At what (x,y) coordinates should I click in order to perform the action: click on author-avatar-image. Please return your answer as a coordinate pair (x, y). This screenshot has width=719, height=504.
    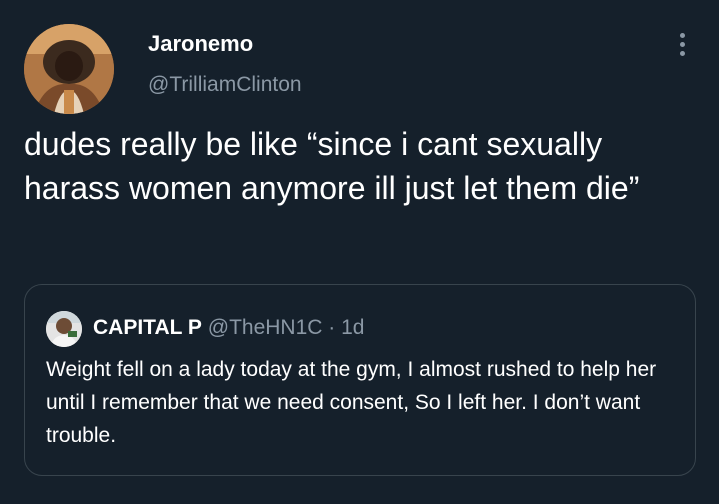
    Looking at the image, I should click on (69, 69).